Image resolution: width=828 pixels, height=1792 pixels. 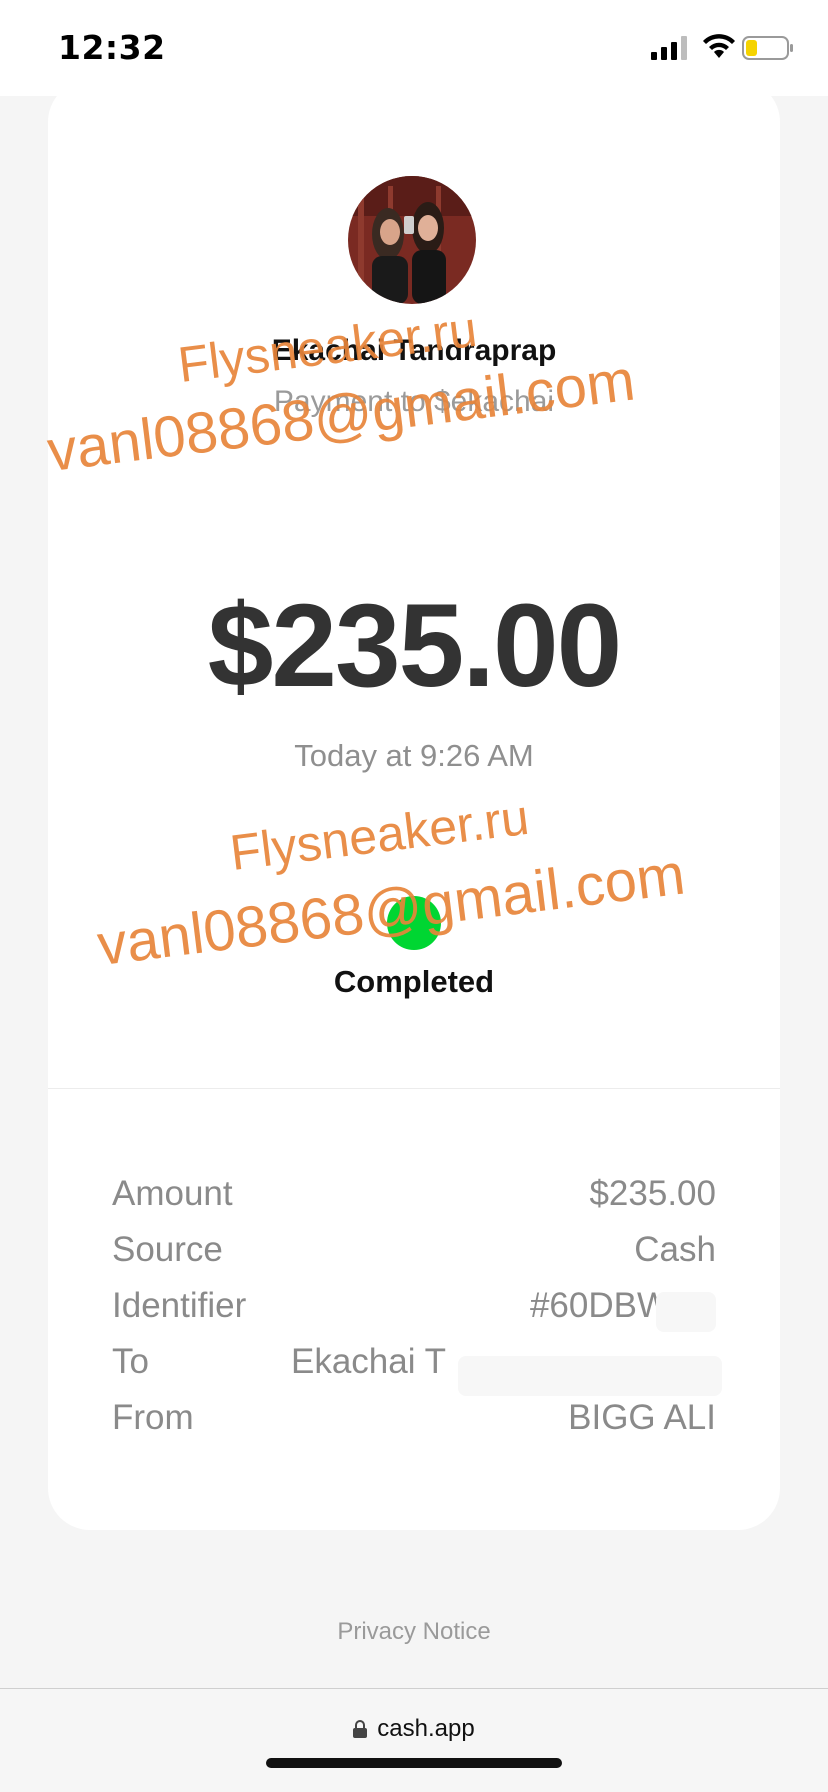 I want to click on recipient-avatar, so click(x=412, y=240).